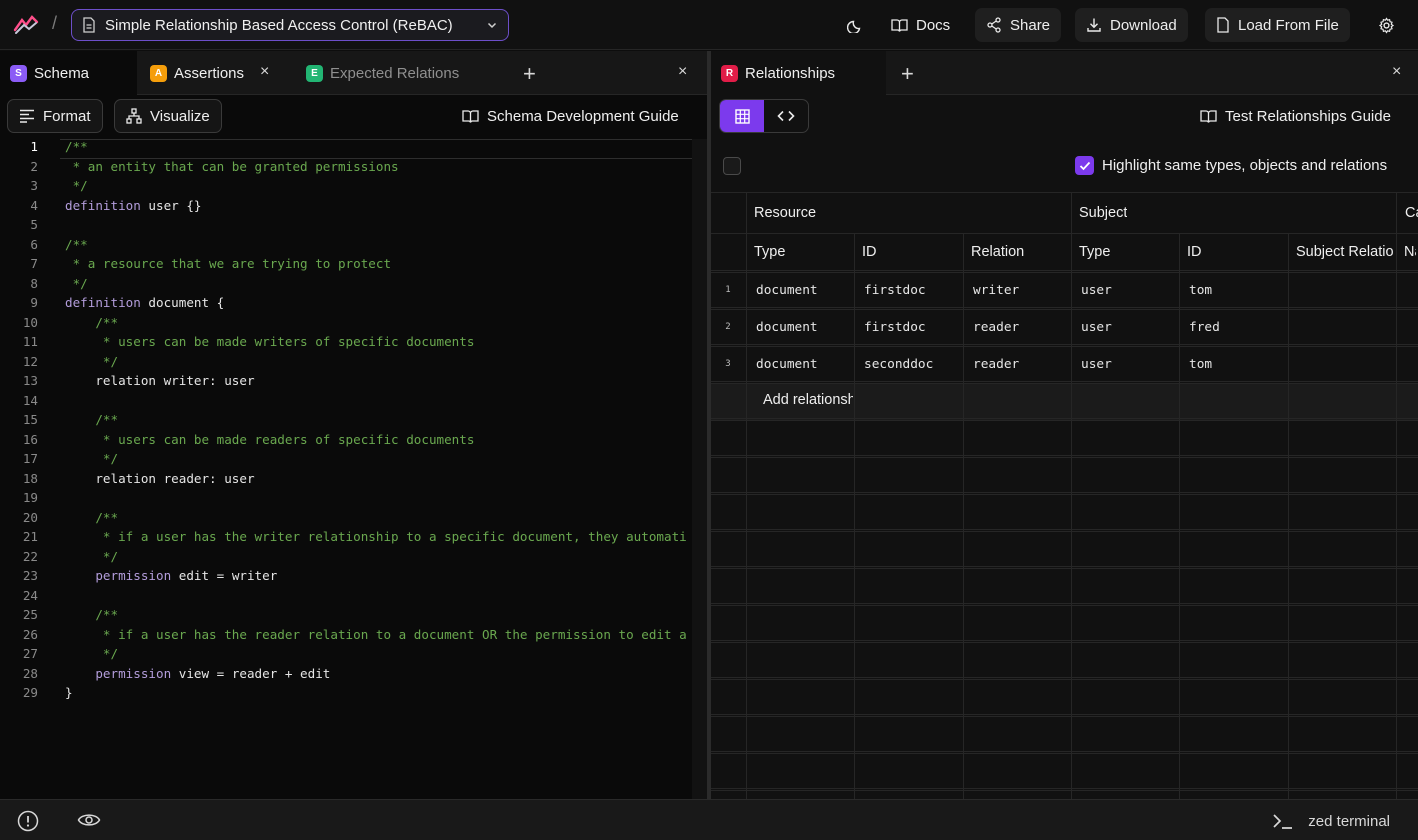  What do you see at coordinates (920, 25) in the screenshot?
I see `docs-button: Docs` at bounding box center [920, 25].